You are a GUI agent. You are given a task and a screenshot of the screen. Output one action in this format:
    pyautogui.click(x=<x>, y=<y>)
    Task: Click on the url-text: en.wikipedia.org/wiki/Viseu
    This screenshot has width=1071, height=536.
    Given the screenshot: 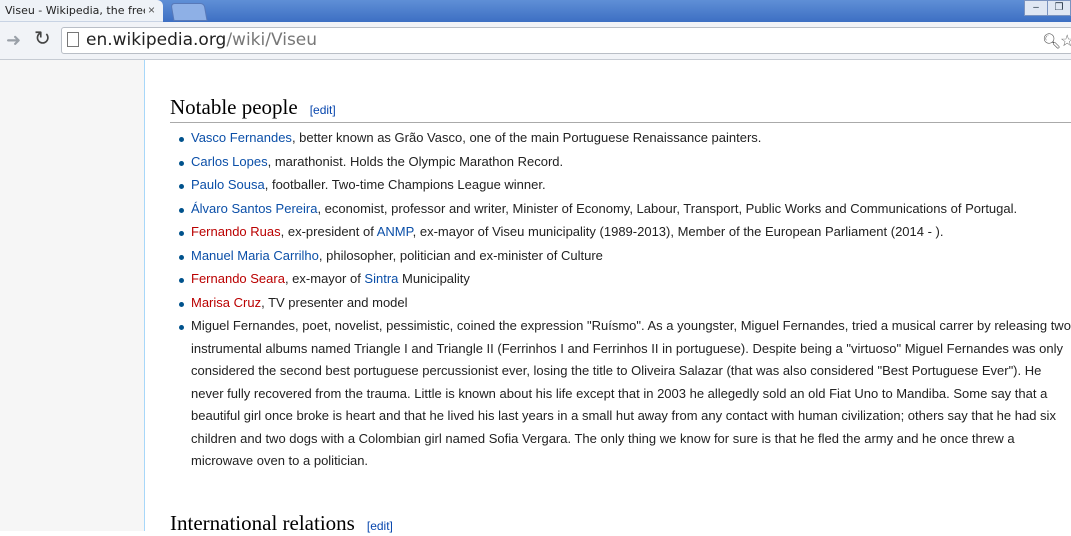 What is the action you would take?
    pyautogui.click(x=201, y=40)
    